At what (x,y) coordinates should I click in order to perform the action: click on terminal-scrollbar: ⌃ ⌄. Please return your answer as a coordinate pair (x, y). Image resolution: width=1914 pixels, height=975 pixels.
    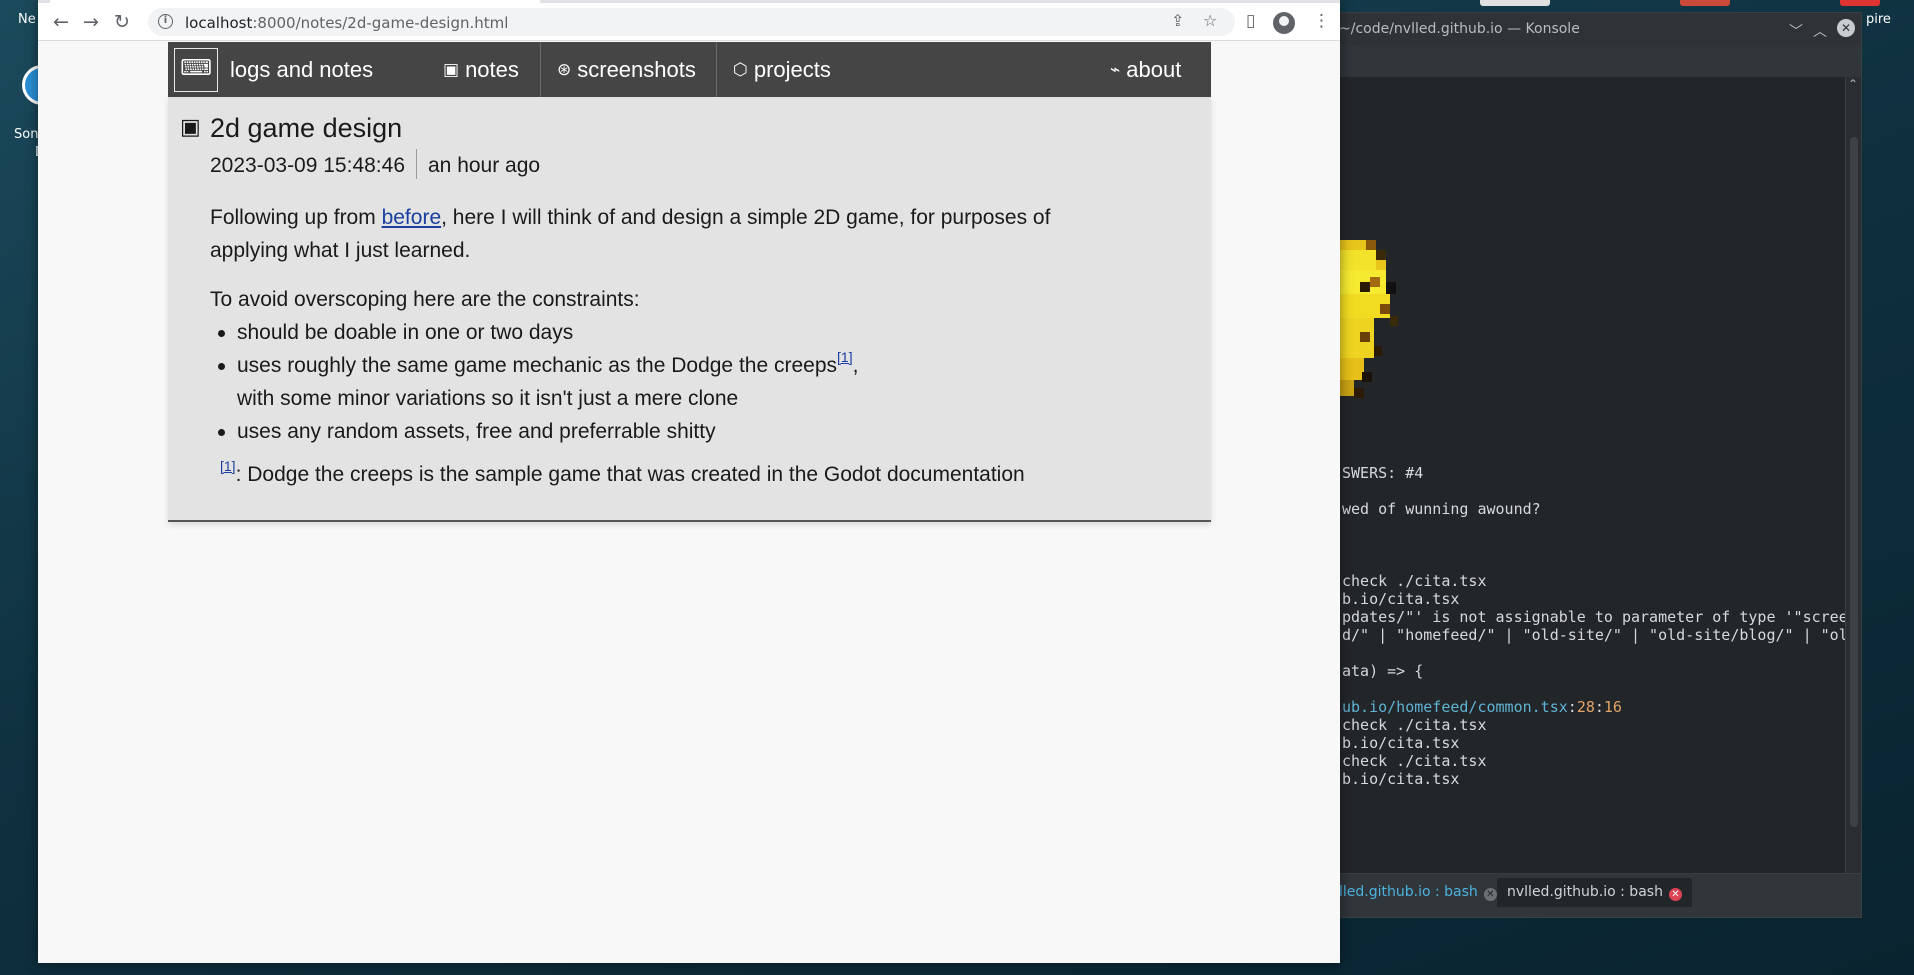
    Looking at the image, I should click on (1853, 479).